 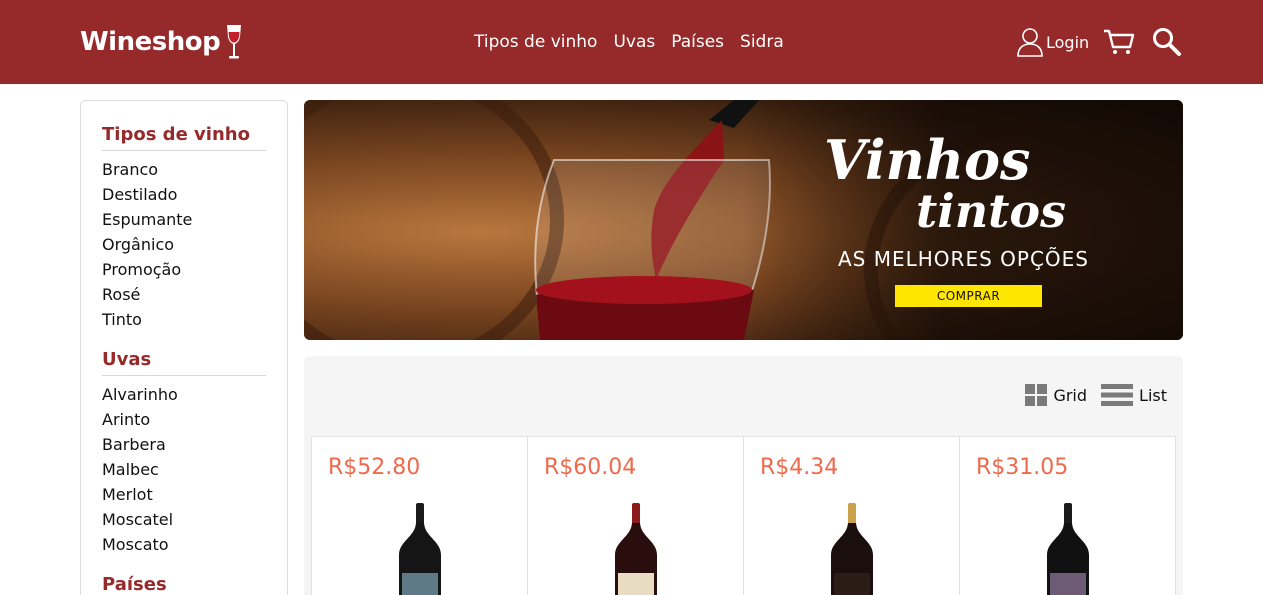 I want to click on sidebar-item-espumante: Espumante, so click(x=184, y=219).